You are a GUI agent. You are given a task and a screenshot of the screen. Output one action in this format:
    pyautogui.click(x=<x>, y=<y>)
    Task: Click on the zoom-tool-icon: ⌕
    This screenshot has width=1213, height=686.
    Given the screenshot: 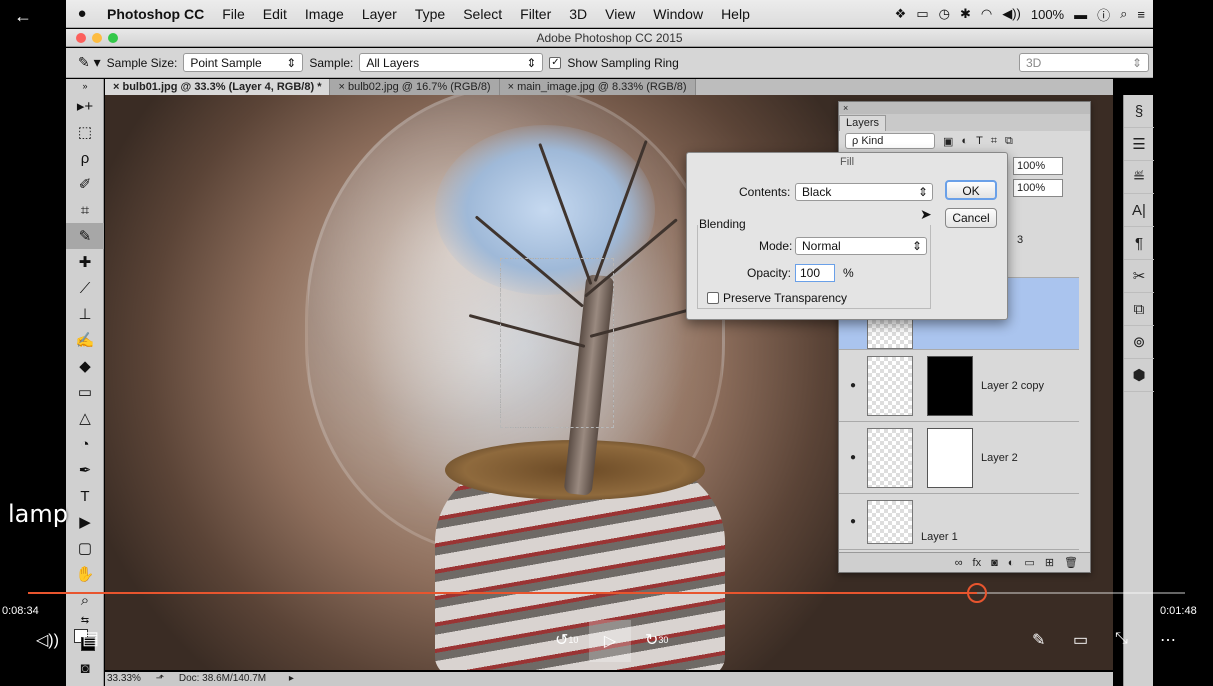 What is the action you would take?
    pyautogui.click(x=85, y=600)
    